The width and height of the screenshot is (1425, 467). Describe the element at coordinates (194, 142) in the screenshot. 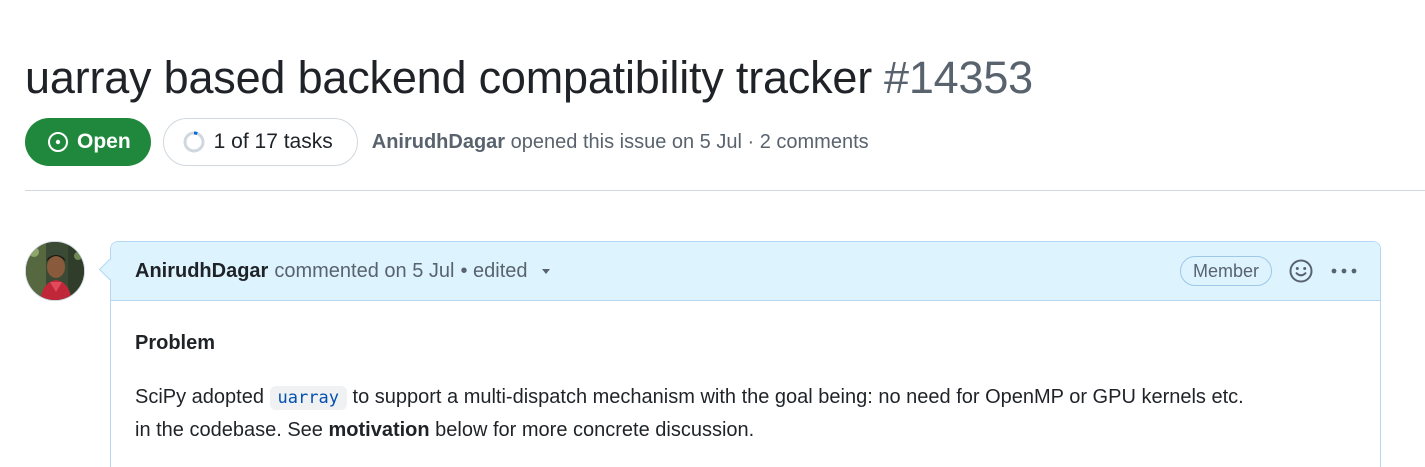

I see `progress-circle-icon` at that location.